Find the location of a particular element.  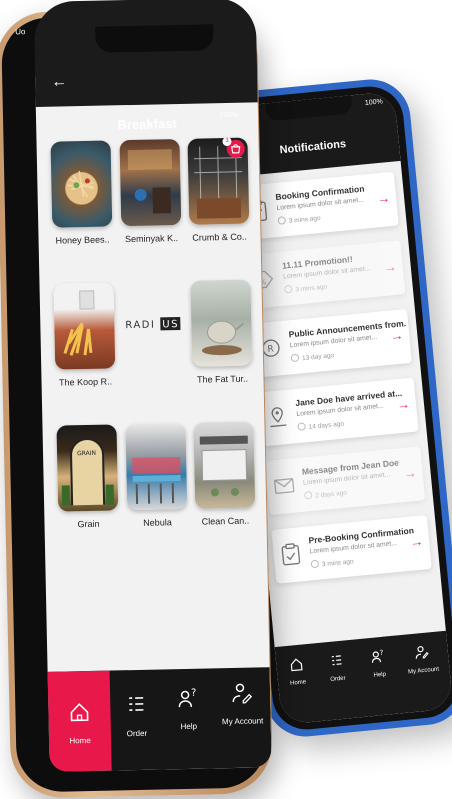

restaurant-card: The Fat Tur.. is located at coordinates (221, 332).